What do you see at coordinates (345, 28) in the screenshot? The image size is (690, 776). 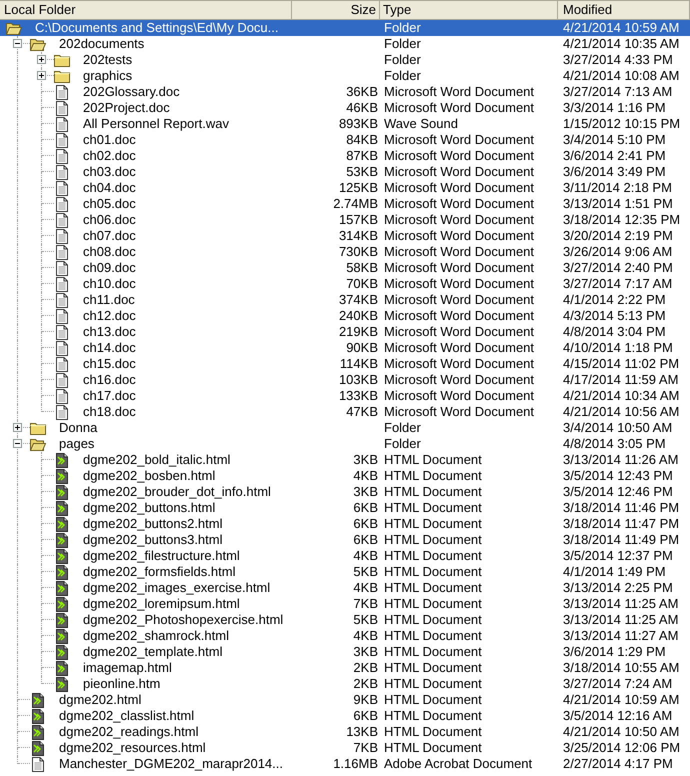 I see `tree-row: C:\Documents and Settings\Ed\My Docu... Folder 4/21/2014 10:59 AM` at bounding box center [345, 28].